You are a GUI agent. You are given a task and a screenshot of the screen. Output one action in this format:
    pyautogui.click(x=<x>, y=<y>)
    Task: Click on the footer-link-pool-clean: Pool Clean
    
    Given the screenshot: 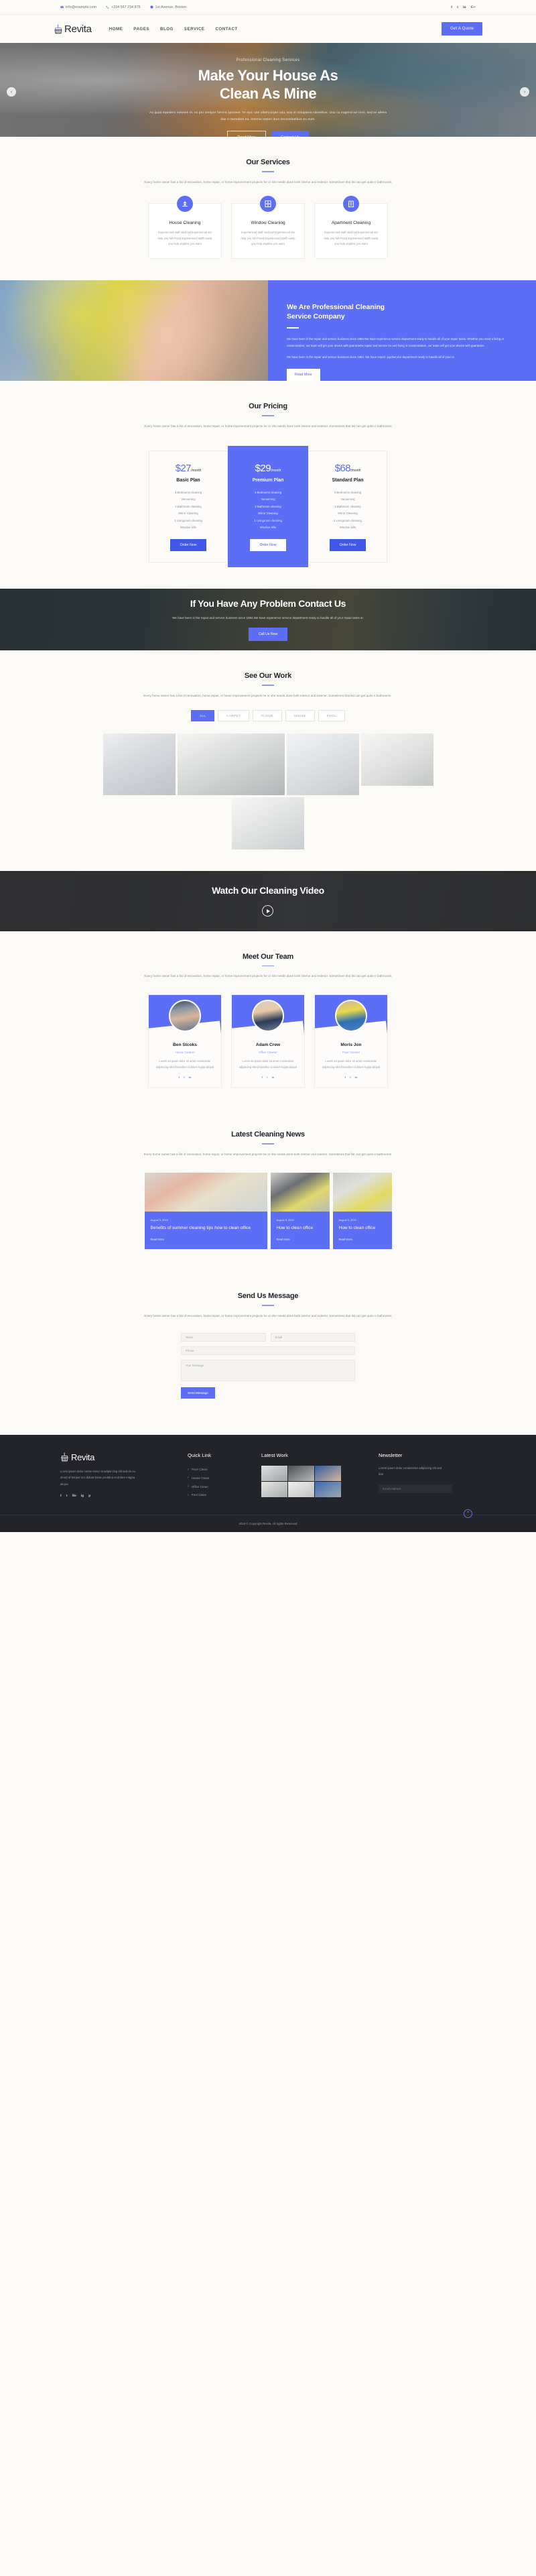 What is the action you would take?
    pyautogui.click(x=225, y=1495)
    